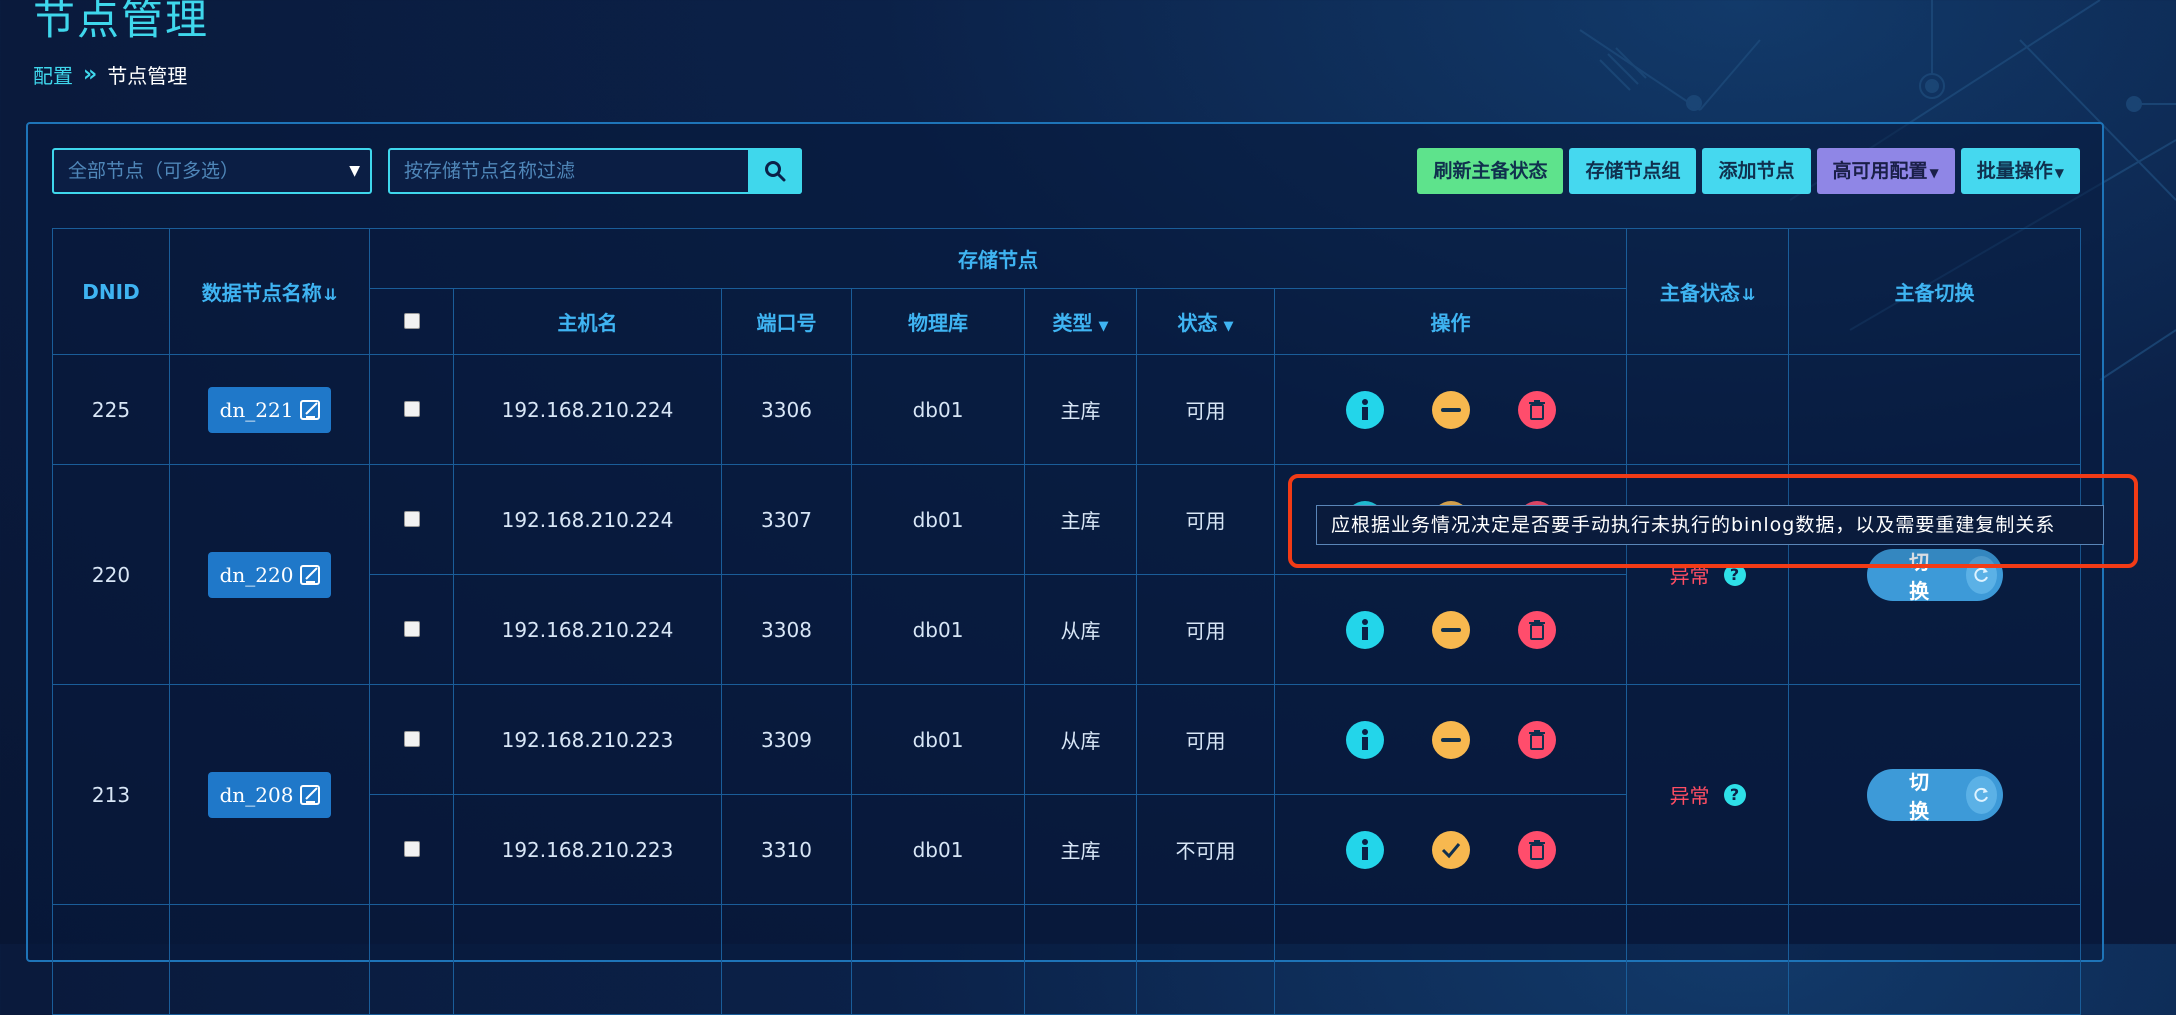 This screenshot has height=1015, width=2176. Describe the element at coordinates (1072, 323) in the screenshot. I see `header-type-label: 类型` at that location.